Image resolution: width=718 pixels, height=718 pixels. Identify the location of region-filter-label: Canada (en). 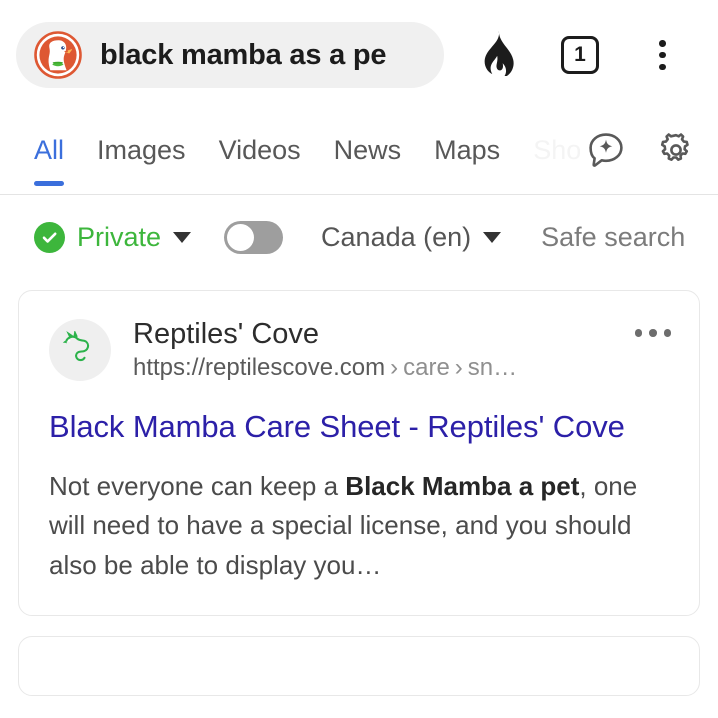
(396, 237).